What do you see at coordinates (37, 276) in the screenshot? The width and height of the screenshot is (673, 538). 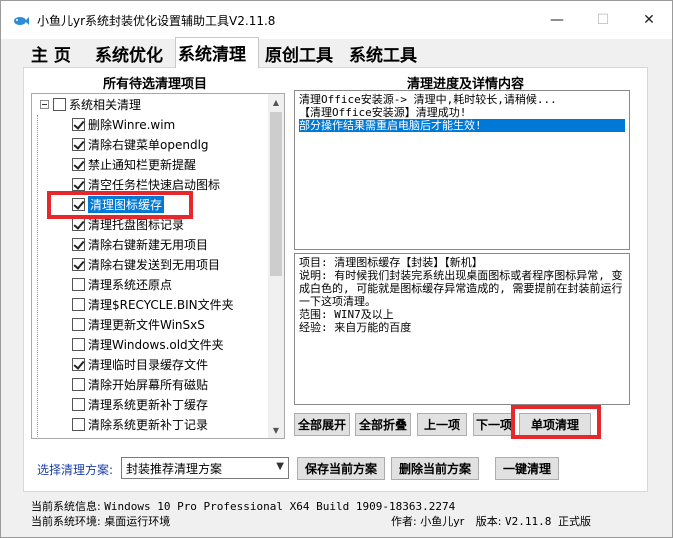 I see `tree-guide-line` at bounding box center [37, 276].